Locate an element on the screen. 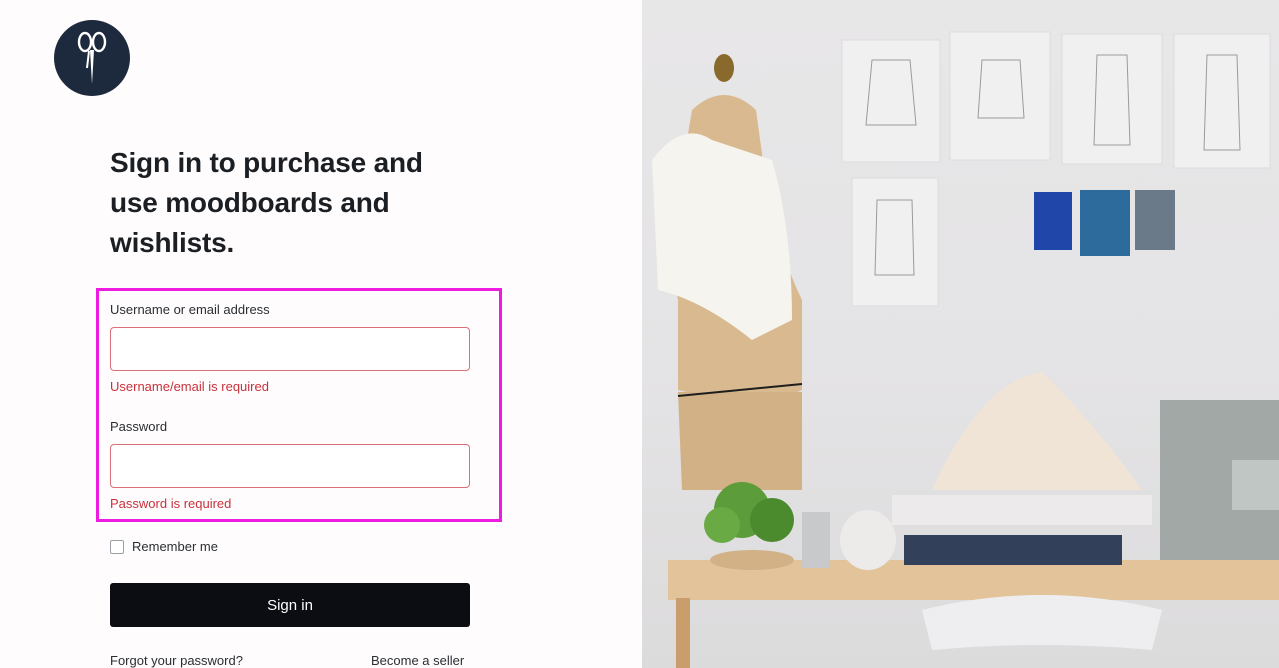  username-error: Username/email is required is located at coordinates (189, 386).